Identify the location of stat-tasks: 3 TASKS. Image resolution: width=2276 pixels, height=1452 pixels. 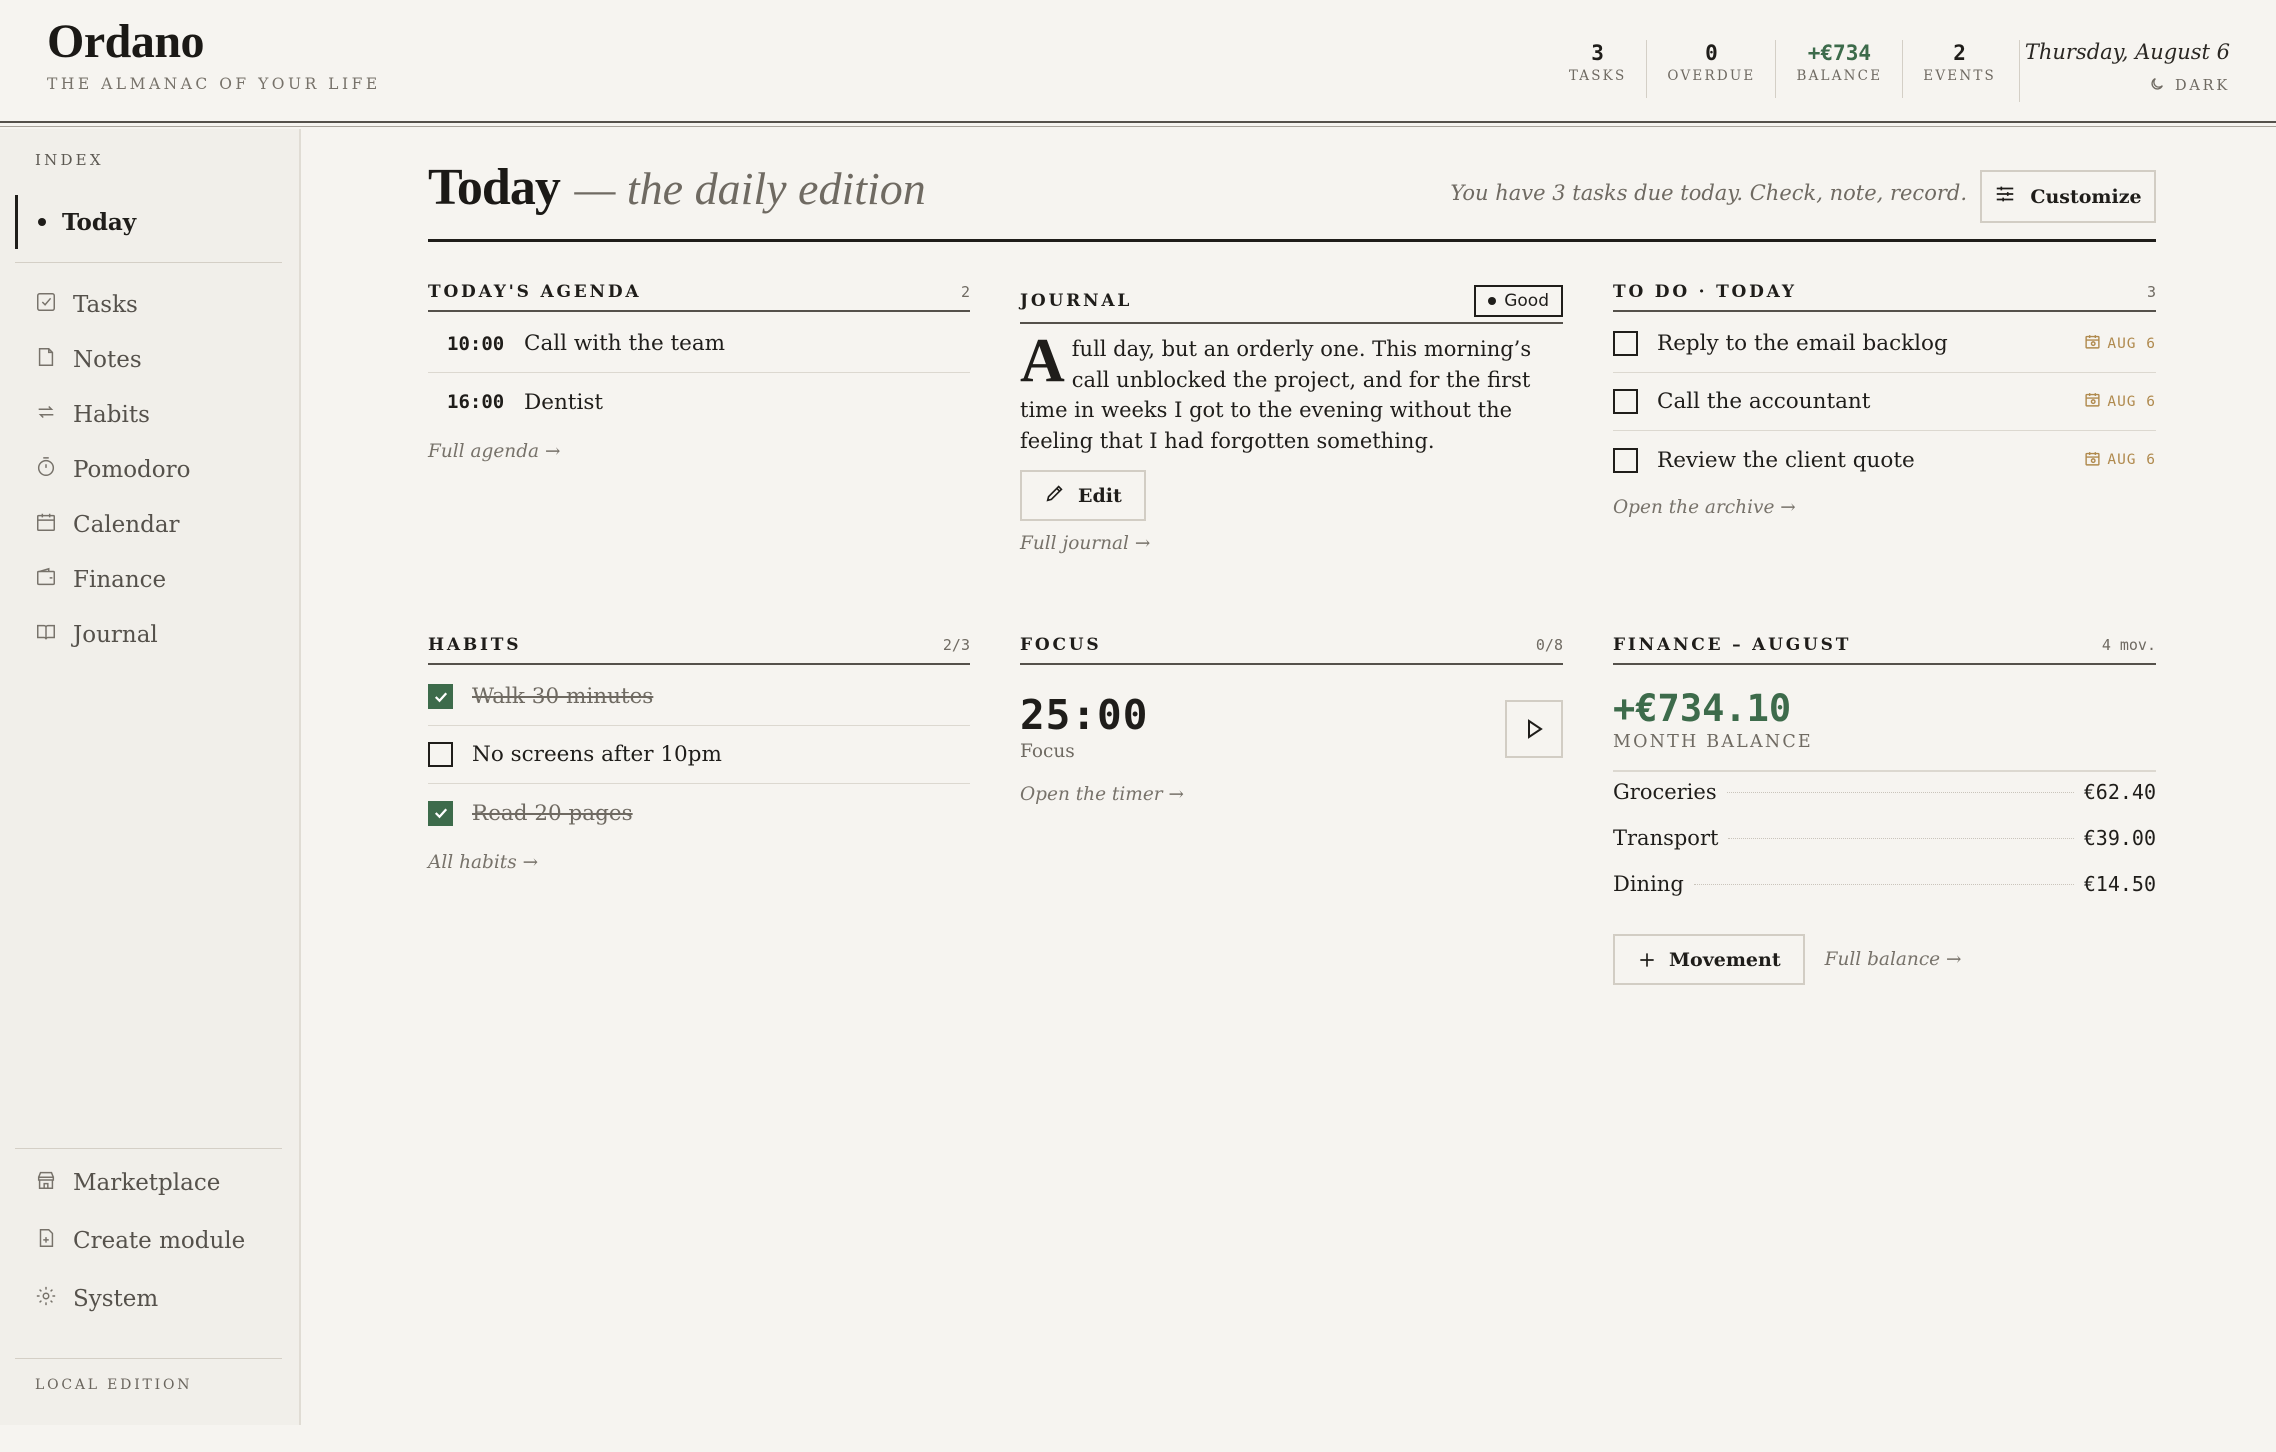
(1598, 69).